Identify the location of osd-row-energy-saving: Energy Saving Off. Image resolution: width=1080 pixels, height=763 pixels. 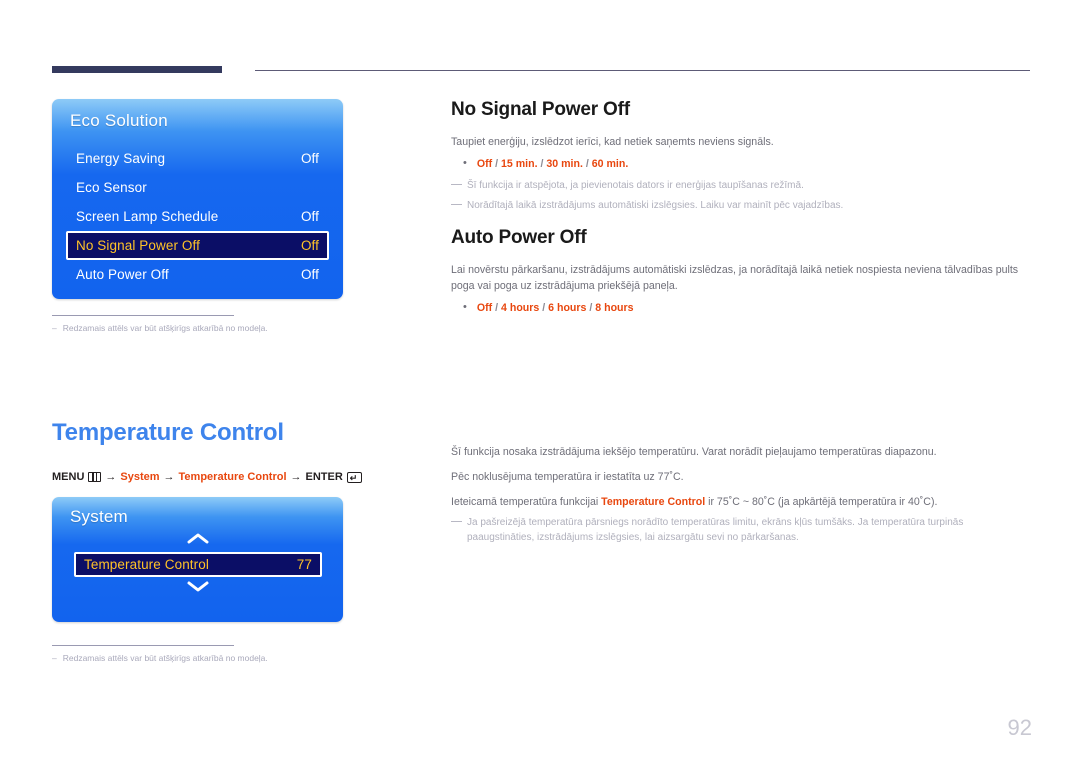
(197, 158).